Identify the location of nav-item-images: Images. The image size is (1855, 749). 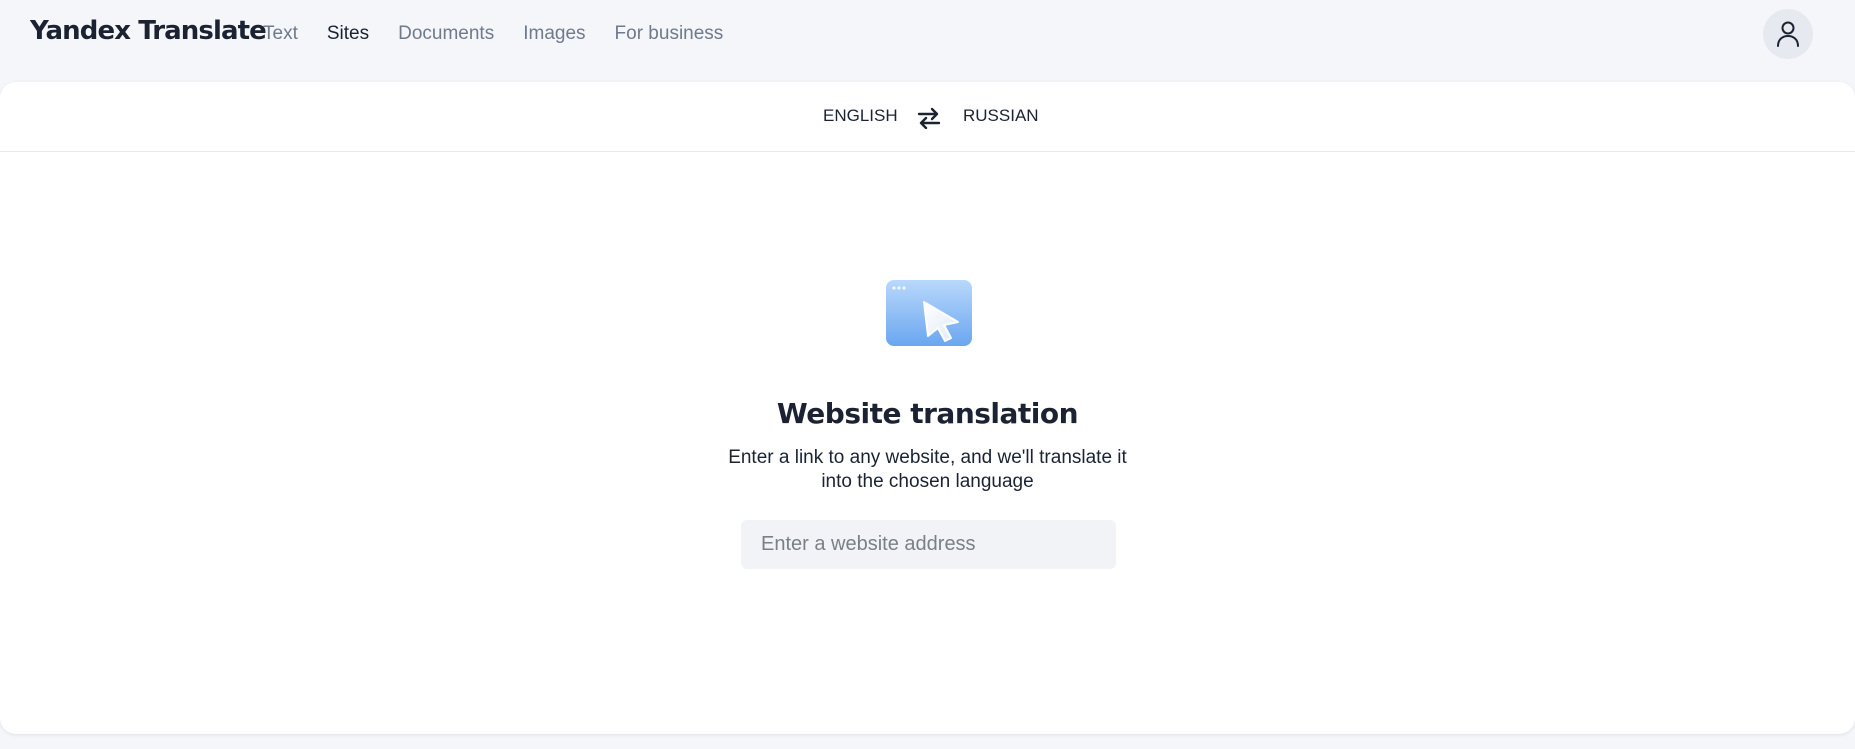
(554, 34).